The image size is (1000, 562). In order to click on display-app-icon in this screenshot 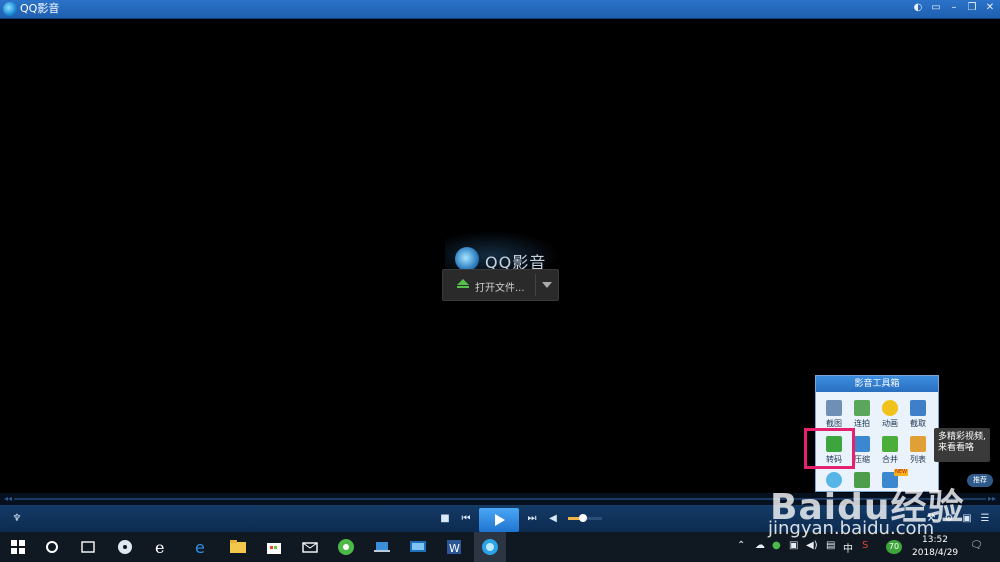, I will do `click(418, 547)`.